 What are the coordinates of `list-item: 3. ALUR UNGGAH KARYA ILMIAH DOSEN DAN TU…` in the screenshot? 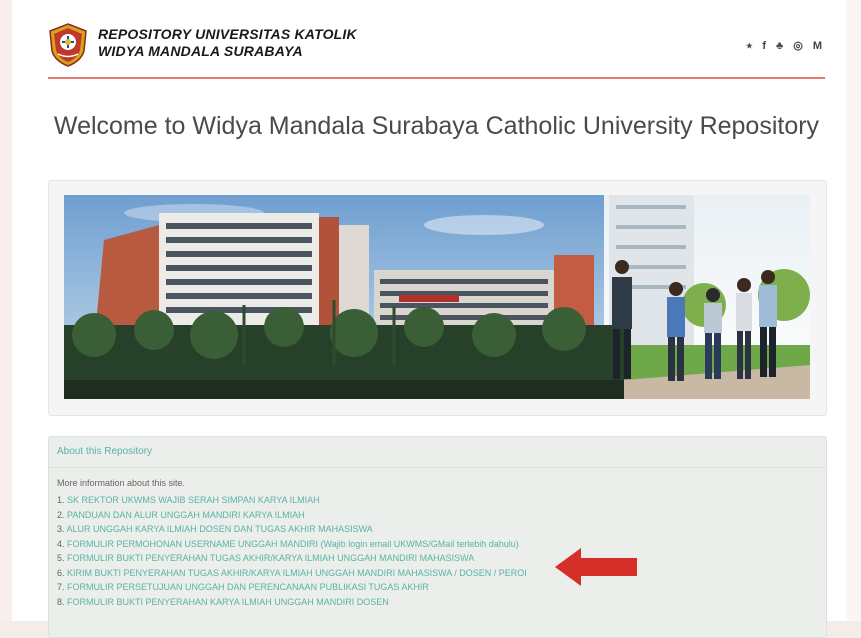 It's located at (292, 529).